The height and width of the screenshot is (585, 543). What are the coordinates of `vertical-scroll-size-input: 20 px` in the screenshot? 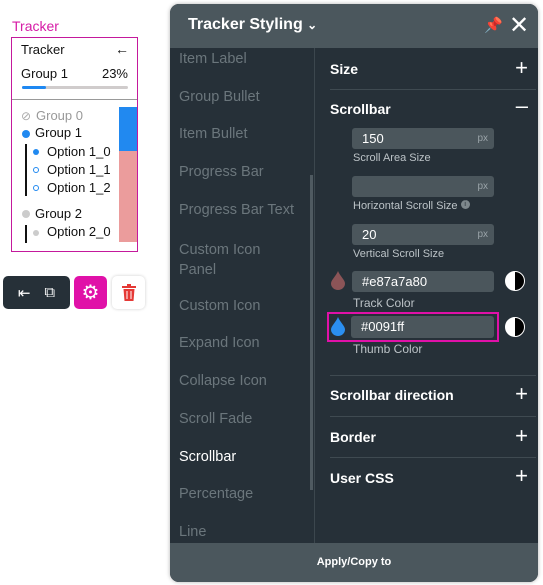 It's located at (423, 234).